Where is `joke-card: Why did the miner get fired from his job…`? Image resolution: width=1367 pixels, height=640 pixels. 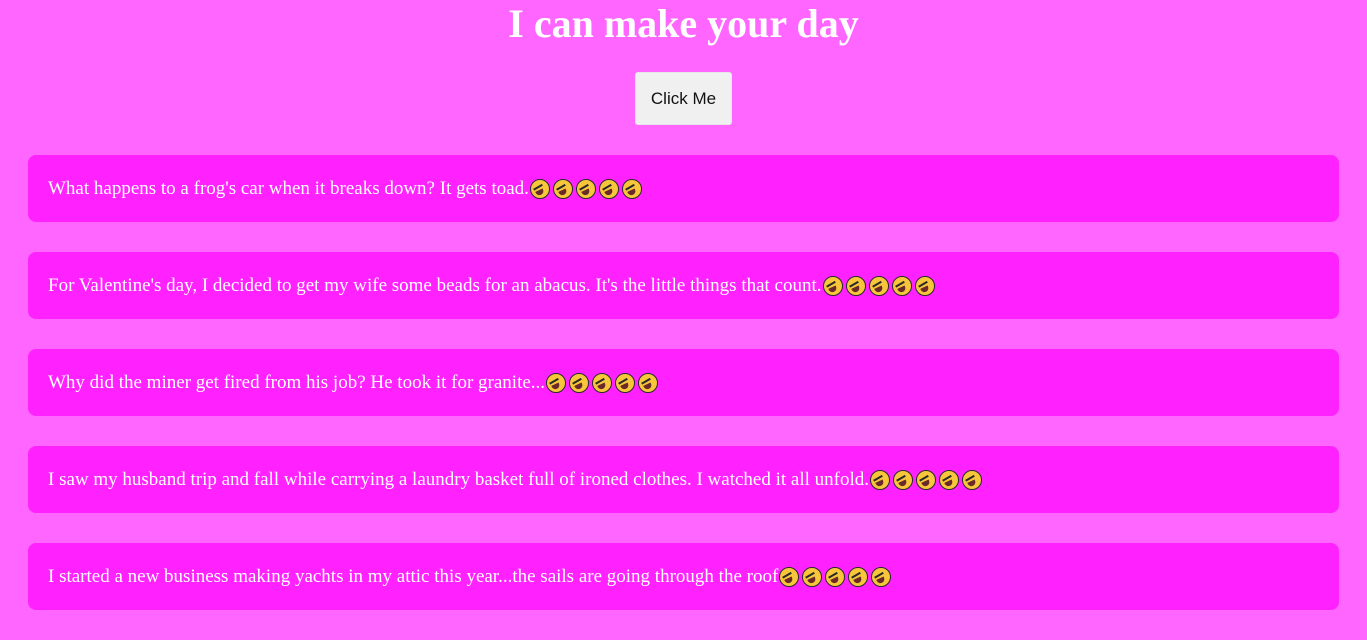
joke-card: Why did the miner get fired from his job… is located at coordinates (683, 382).